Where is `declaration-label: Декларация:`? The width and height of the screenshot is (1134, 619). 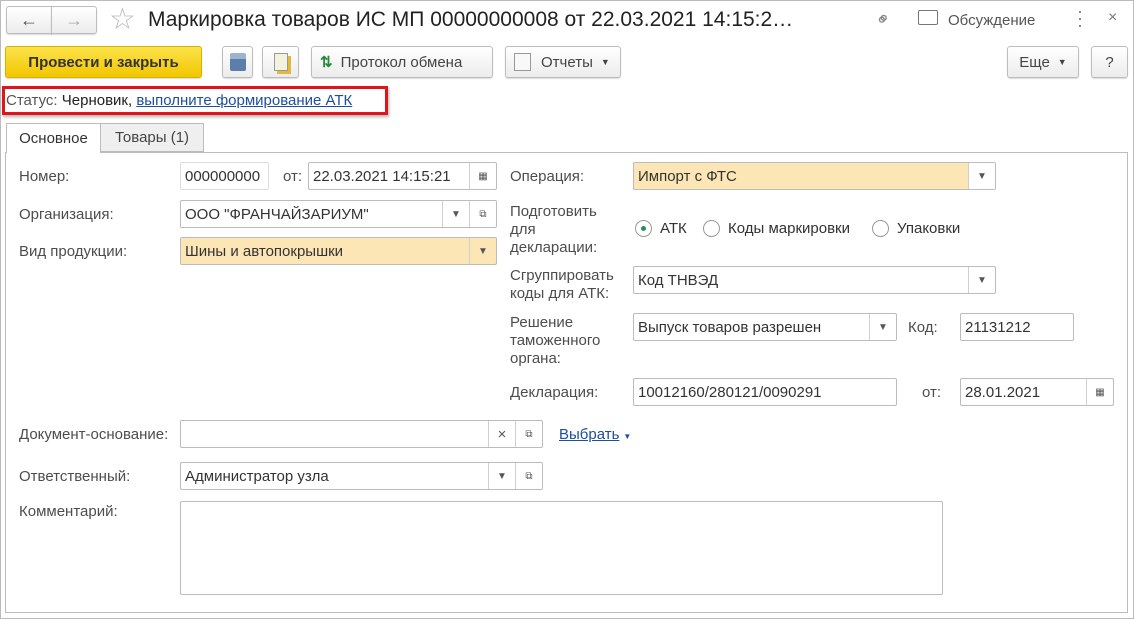
declaration-label: Декларация: is located at coordinates (554, 392).